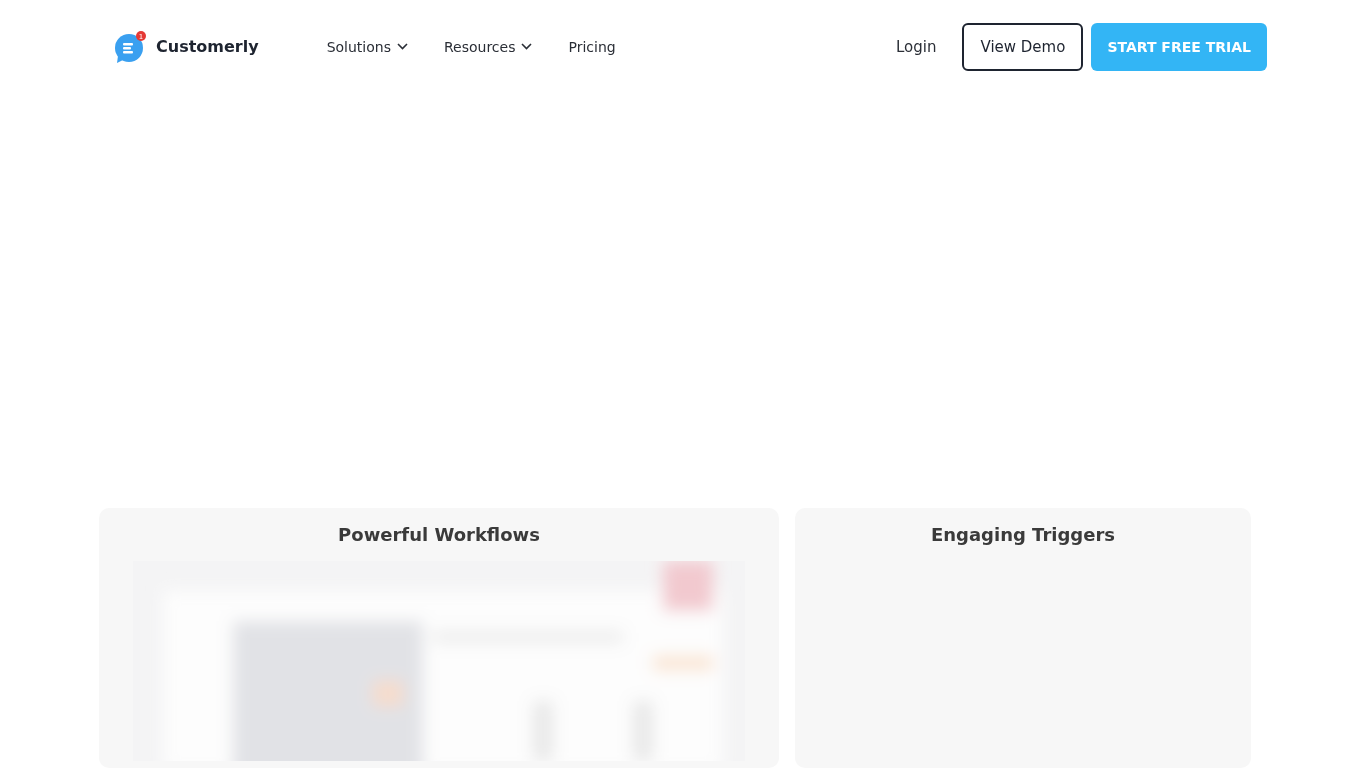 This screenshot has width=1366, height=768. I want to click on nav-link: Pricing, so click(592, 46).